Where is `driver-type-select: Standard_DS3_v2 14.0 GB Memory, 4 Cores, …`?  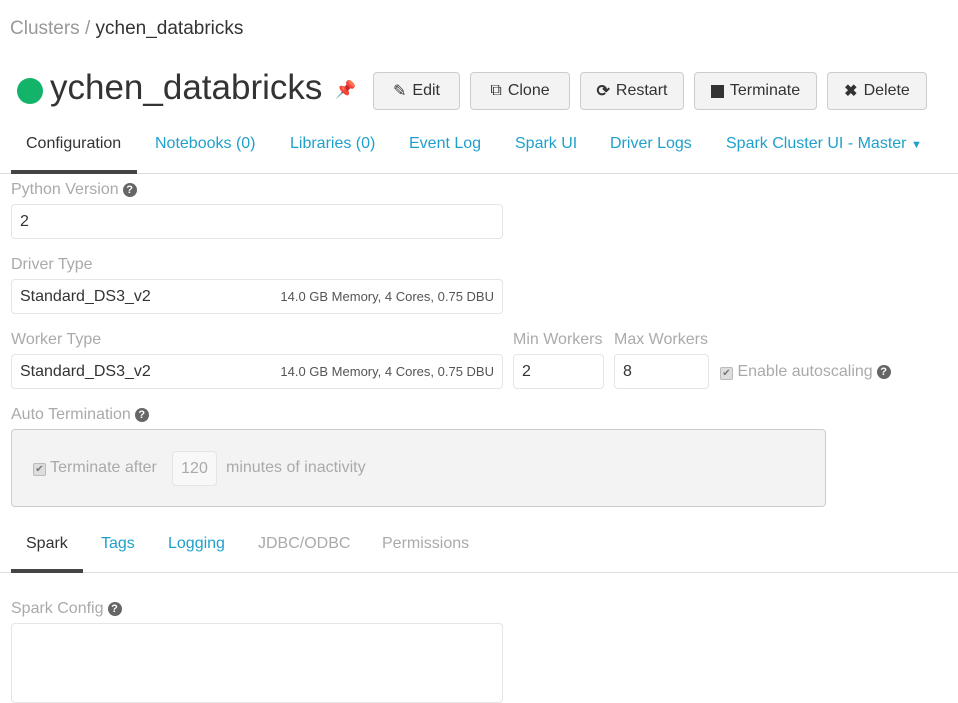
driver-type-select: Standard_DS3_v2 14.0 GB Memory, 4 Cores, … is located at coordinates (257, 296).